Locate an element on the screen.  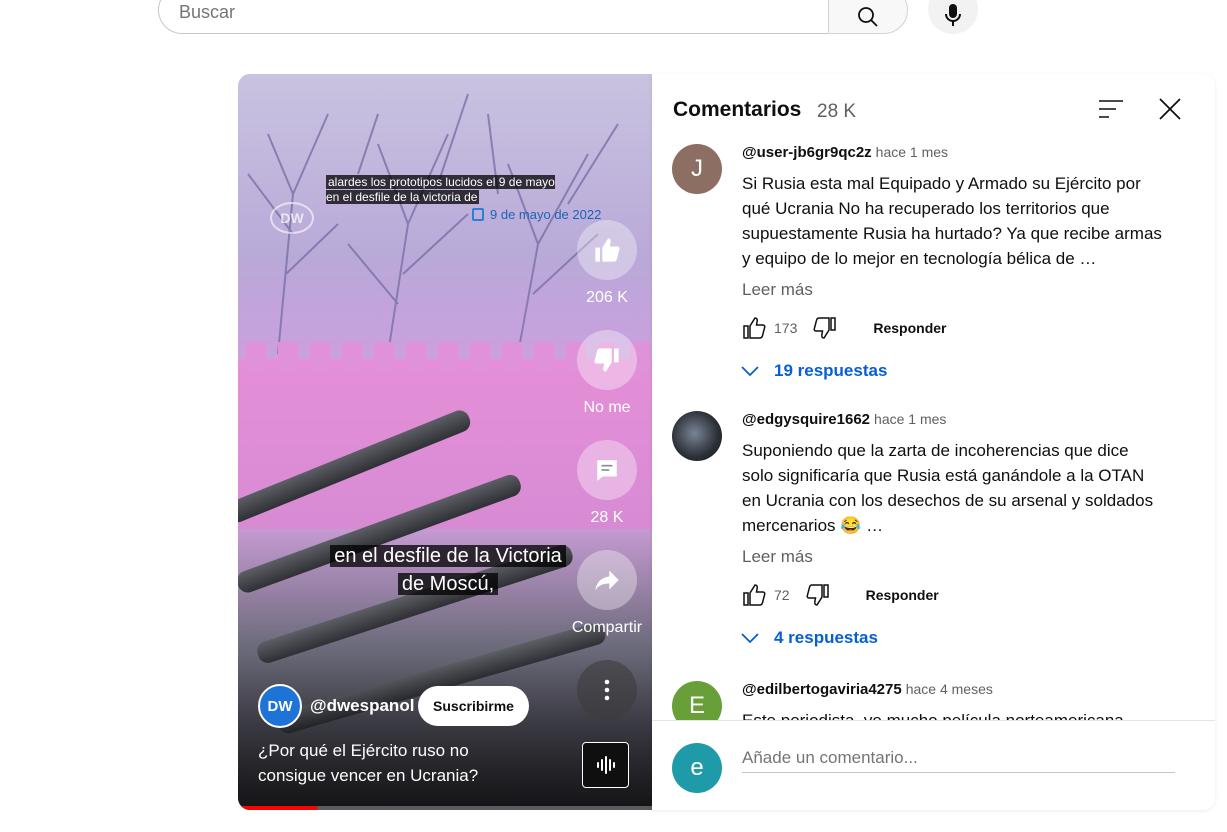
comment-time: hace 4 meses is located at coordinates (949, 689).